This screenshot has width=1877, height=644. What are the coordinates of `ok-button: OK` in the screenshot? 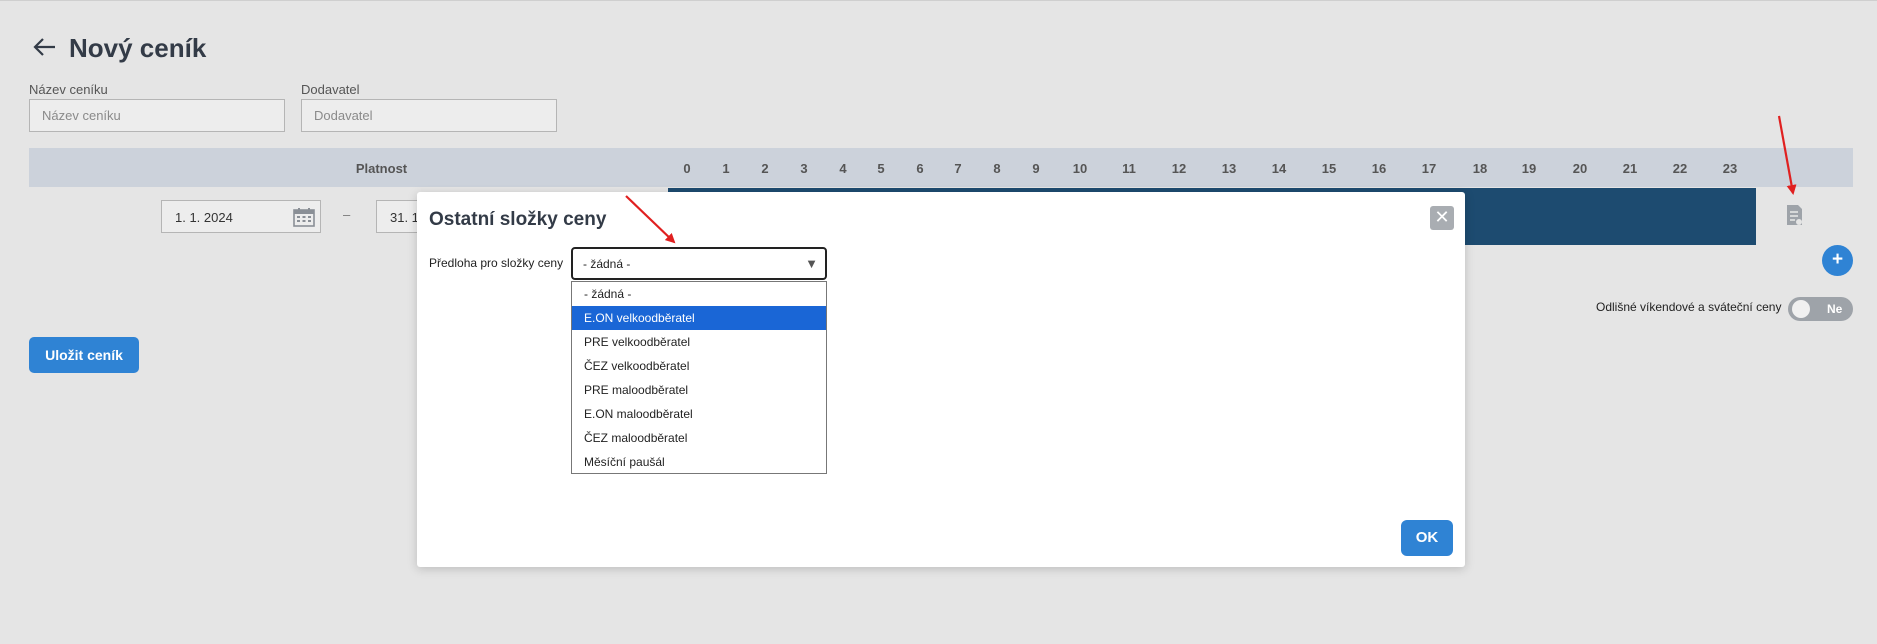 It's located at (1427, 538).